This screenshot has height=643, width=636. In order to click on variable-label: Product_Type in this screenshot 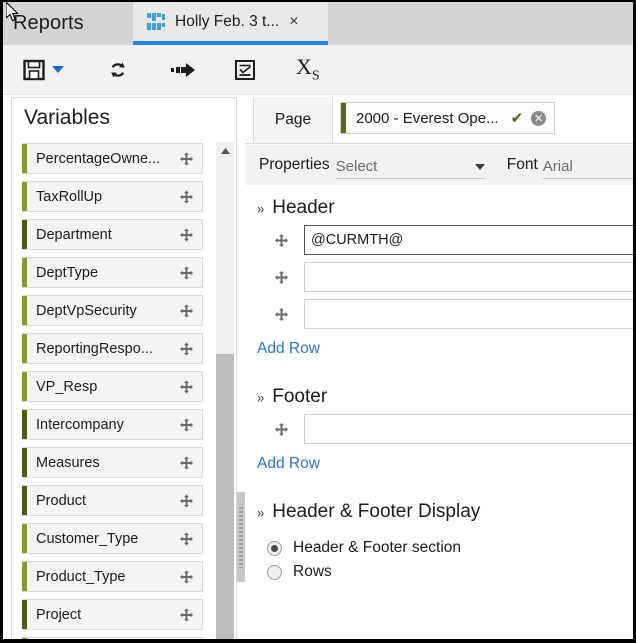, I will do `click(81, 576)`.